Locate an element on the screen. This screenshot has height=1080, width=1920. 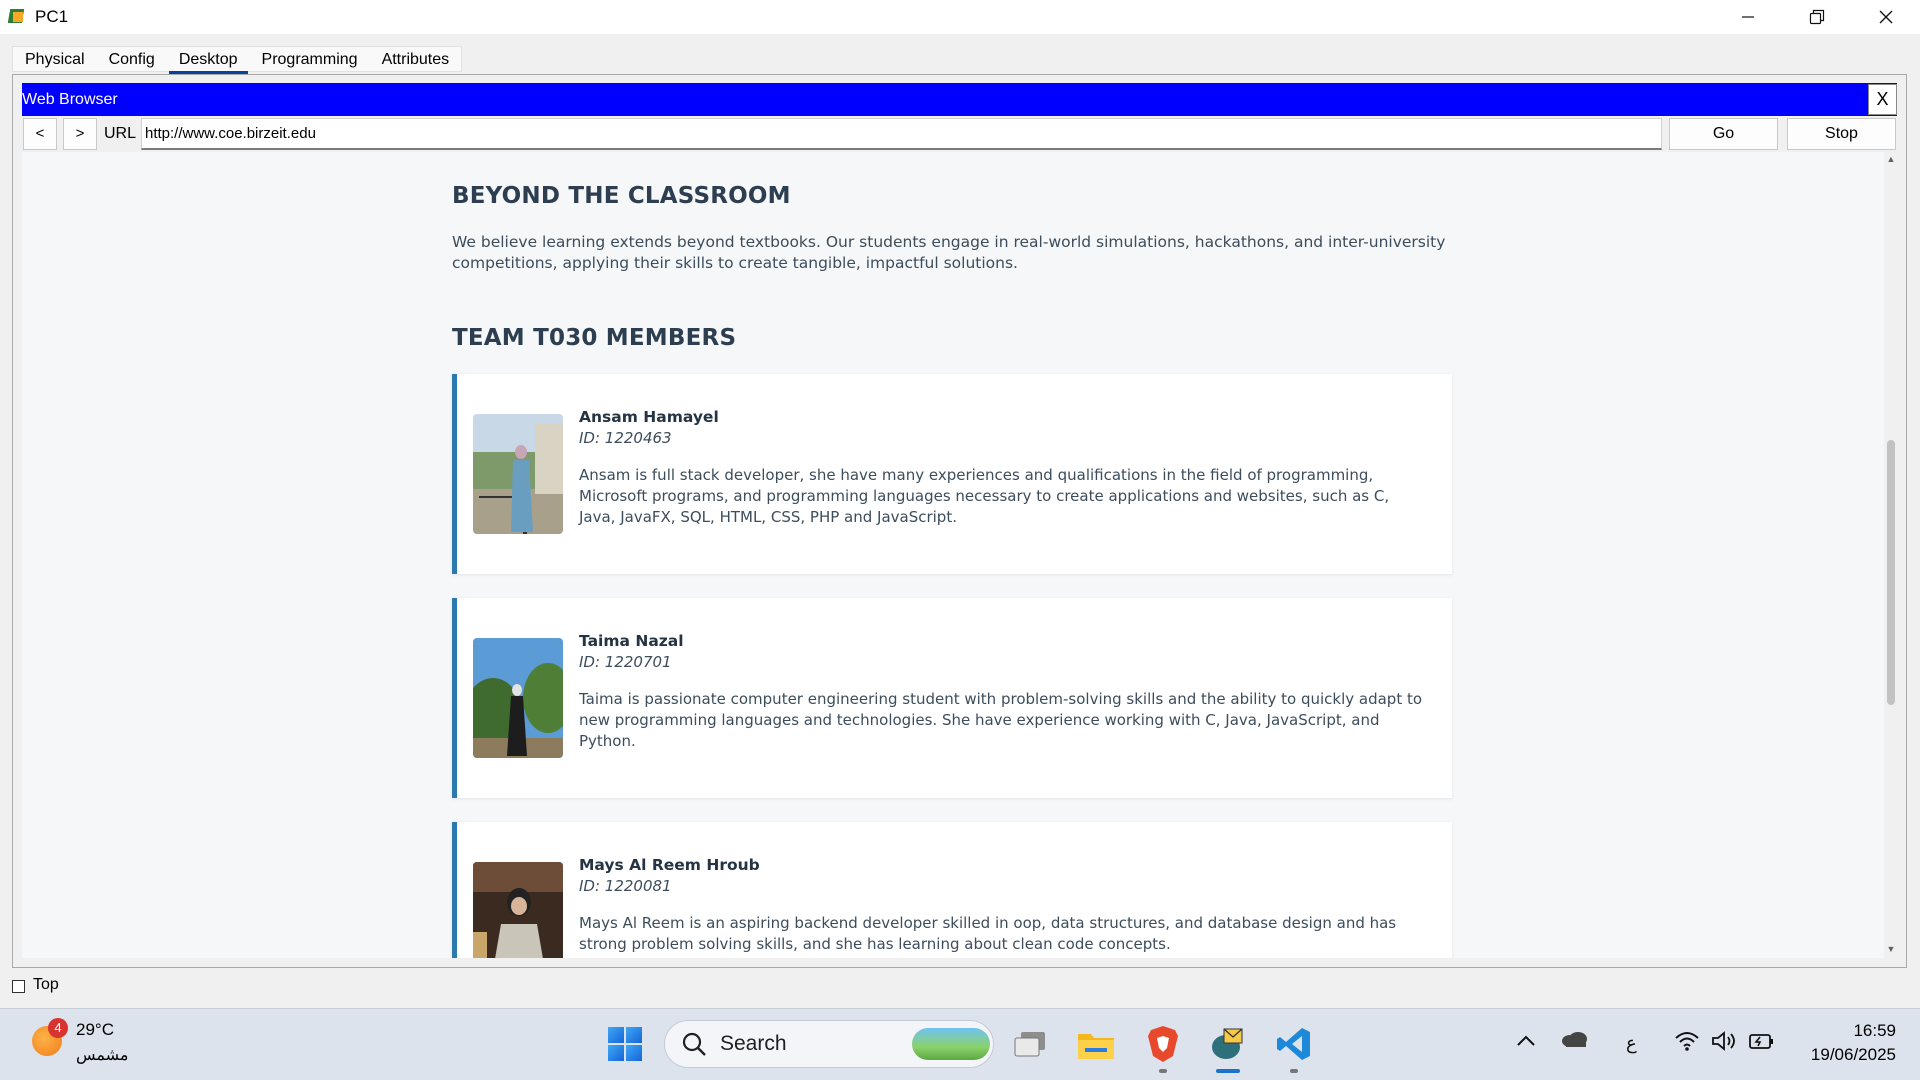
windows-start-icon is located at coordinates (625, 1044).